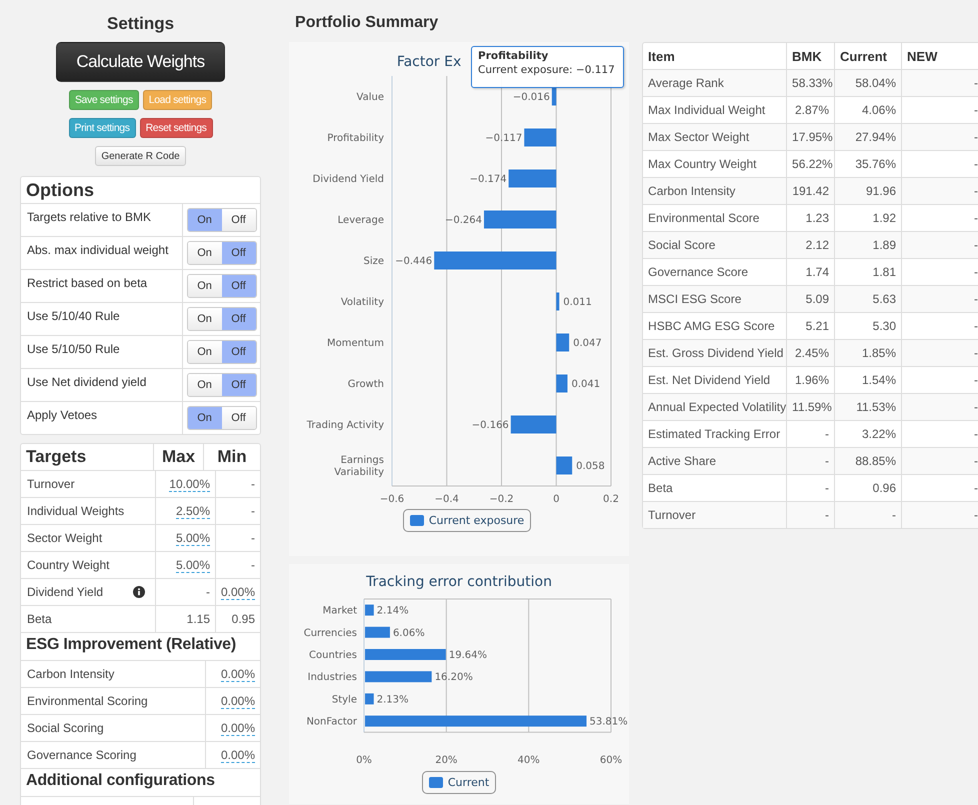 The height and width of the screenshot is (805, 978). I want to click on editable-value: 10.00%, so click(189, 484).